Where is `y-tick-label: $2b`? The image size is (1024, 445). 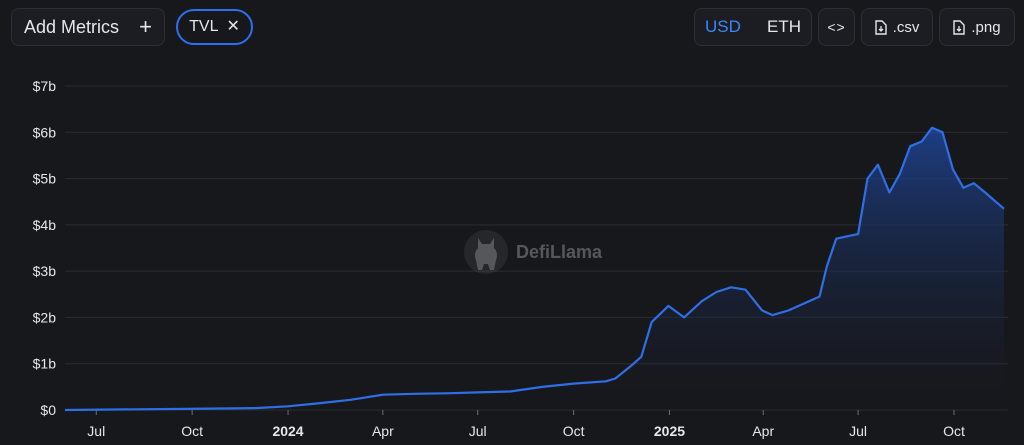
y-tick-label: $2b is located at coordinates (45, 317).